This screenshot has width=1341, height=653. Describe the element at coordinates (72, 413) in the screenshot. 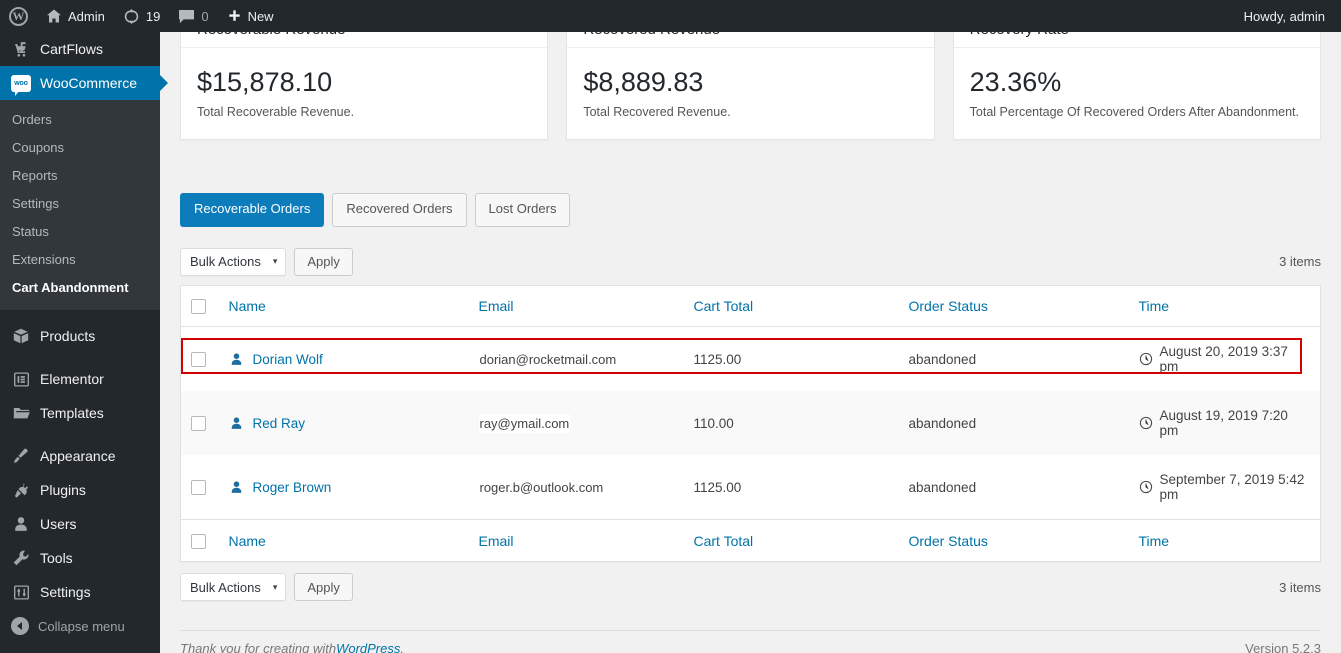

I see `sidebar-item-label: Templates` at that location.